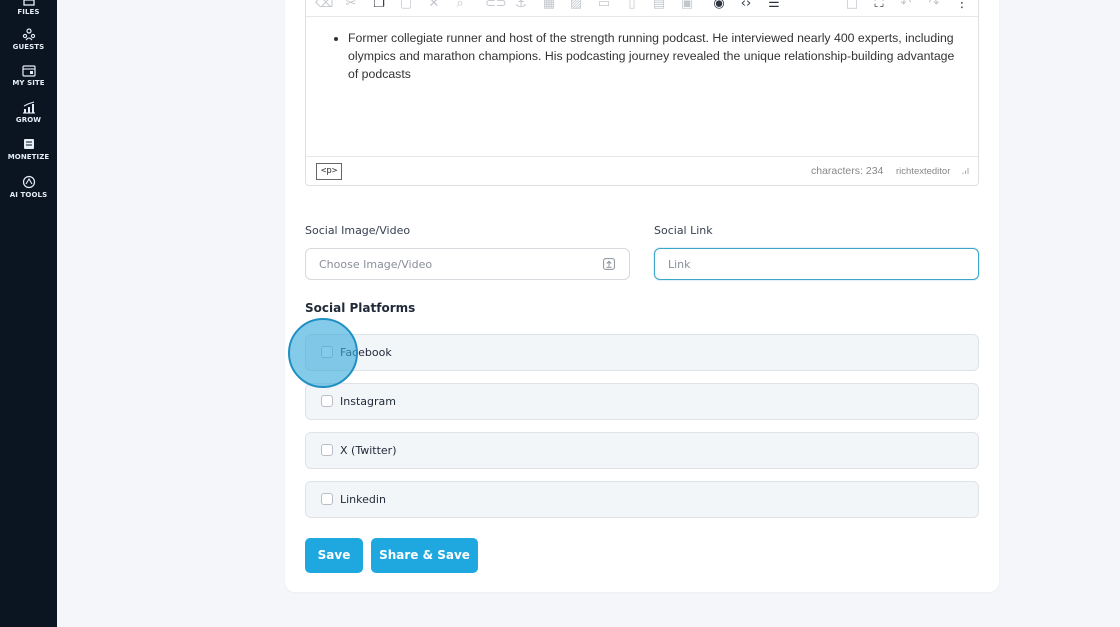 The width and height of the screenshot is (1120, 627). I want to click on files-icon, so click(28, 3).